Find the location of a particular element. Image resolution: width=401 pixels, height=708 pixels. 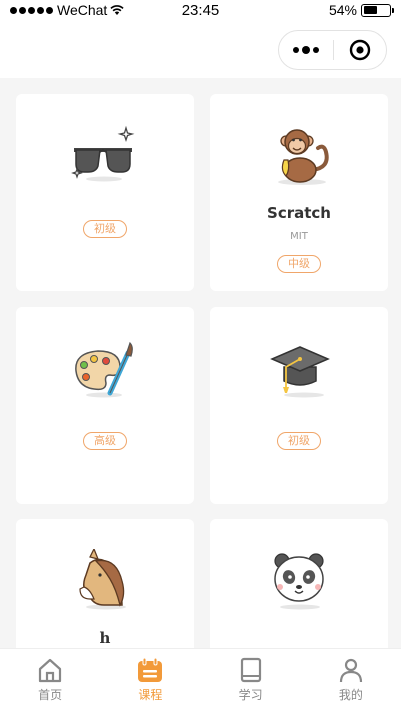

mini-program-capsule is located at coordinates (332, 50).